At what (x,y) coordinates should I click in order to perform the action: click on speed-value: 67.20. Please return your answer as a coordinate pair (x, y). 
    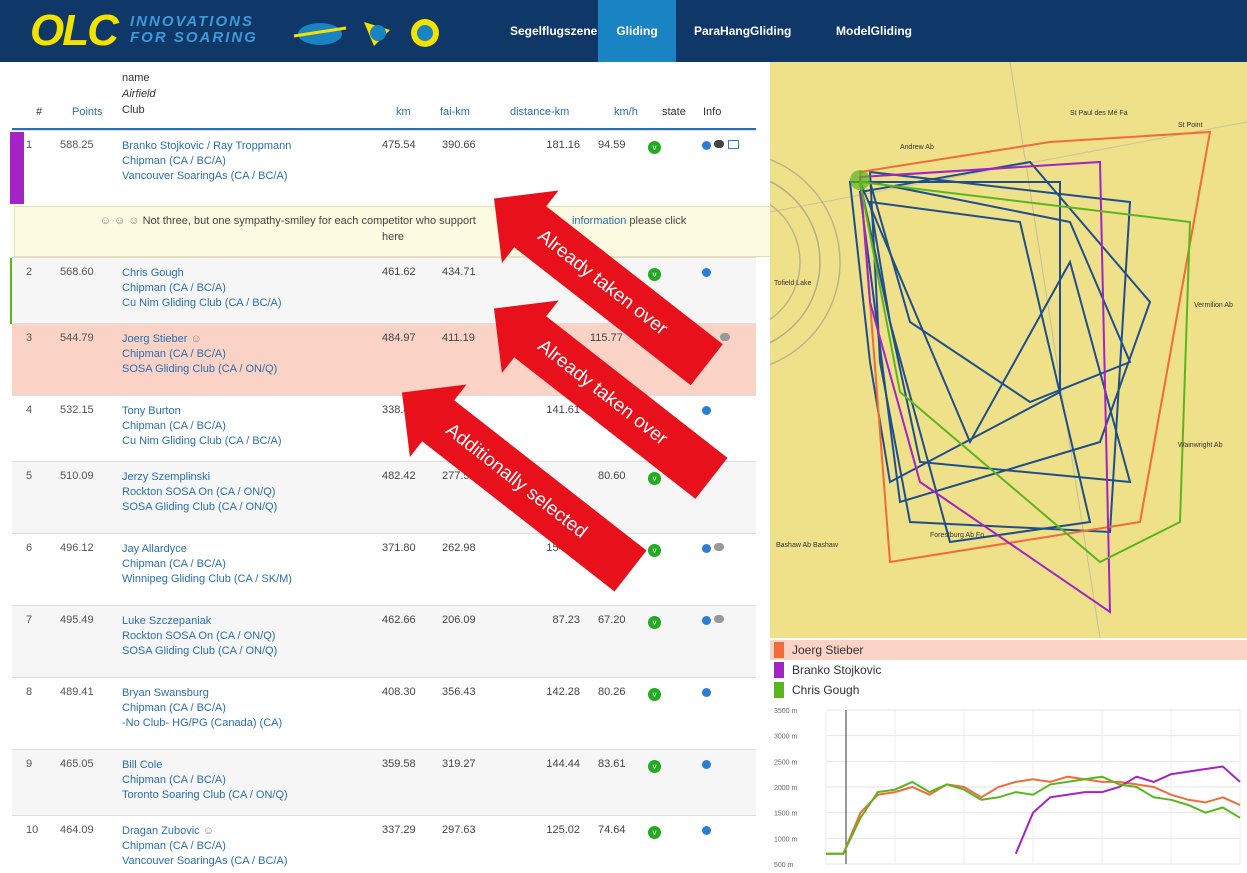
    Looking at the image, I should click on (612, 620).